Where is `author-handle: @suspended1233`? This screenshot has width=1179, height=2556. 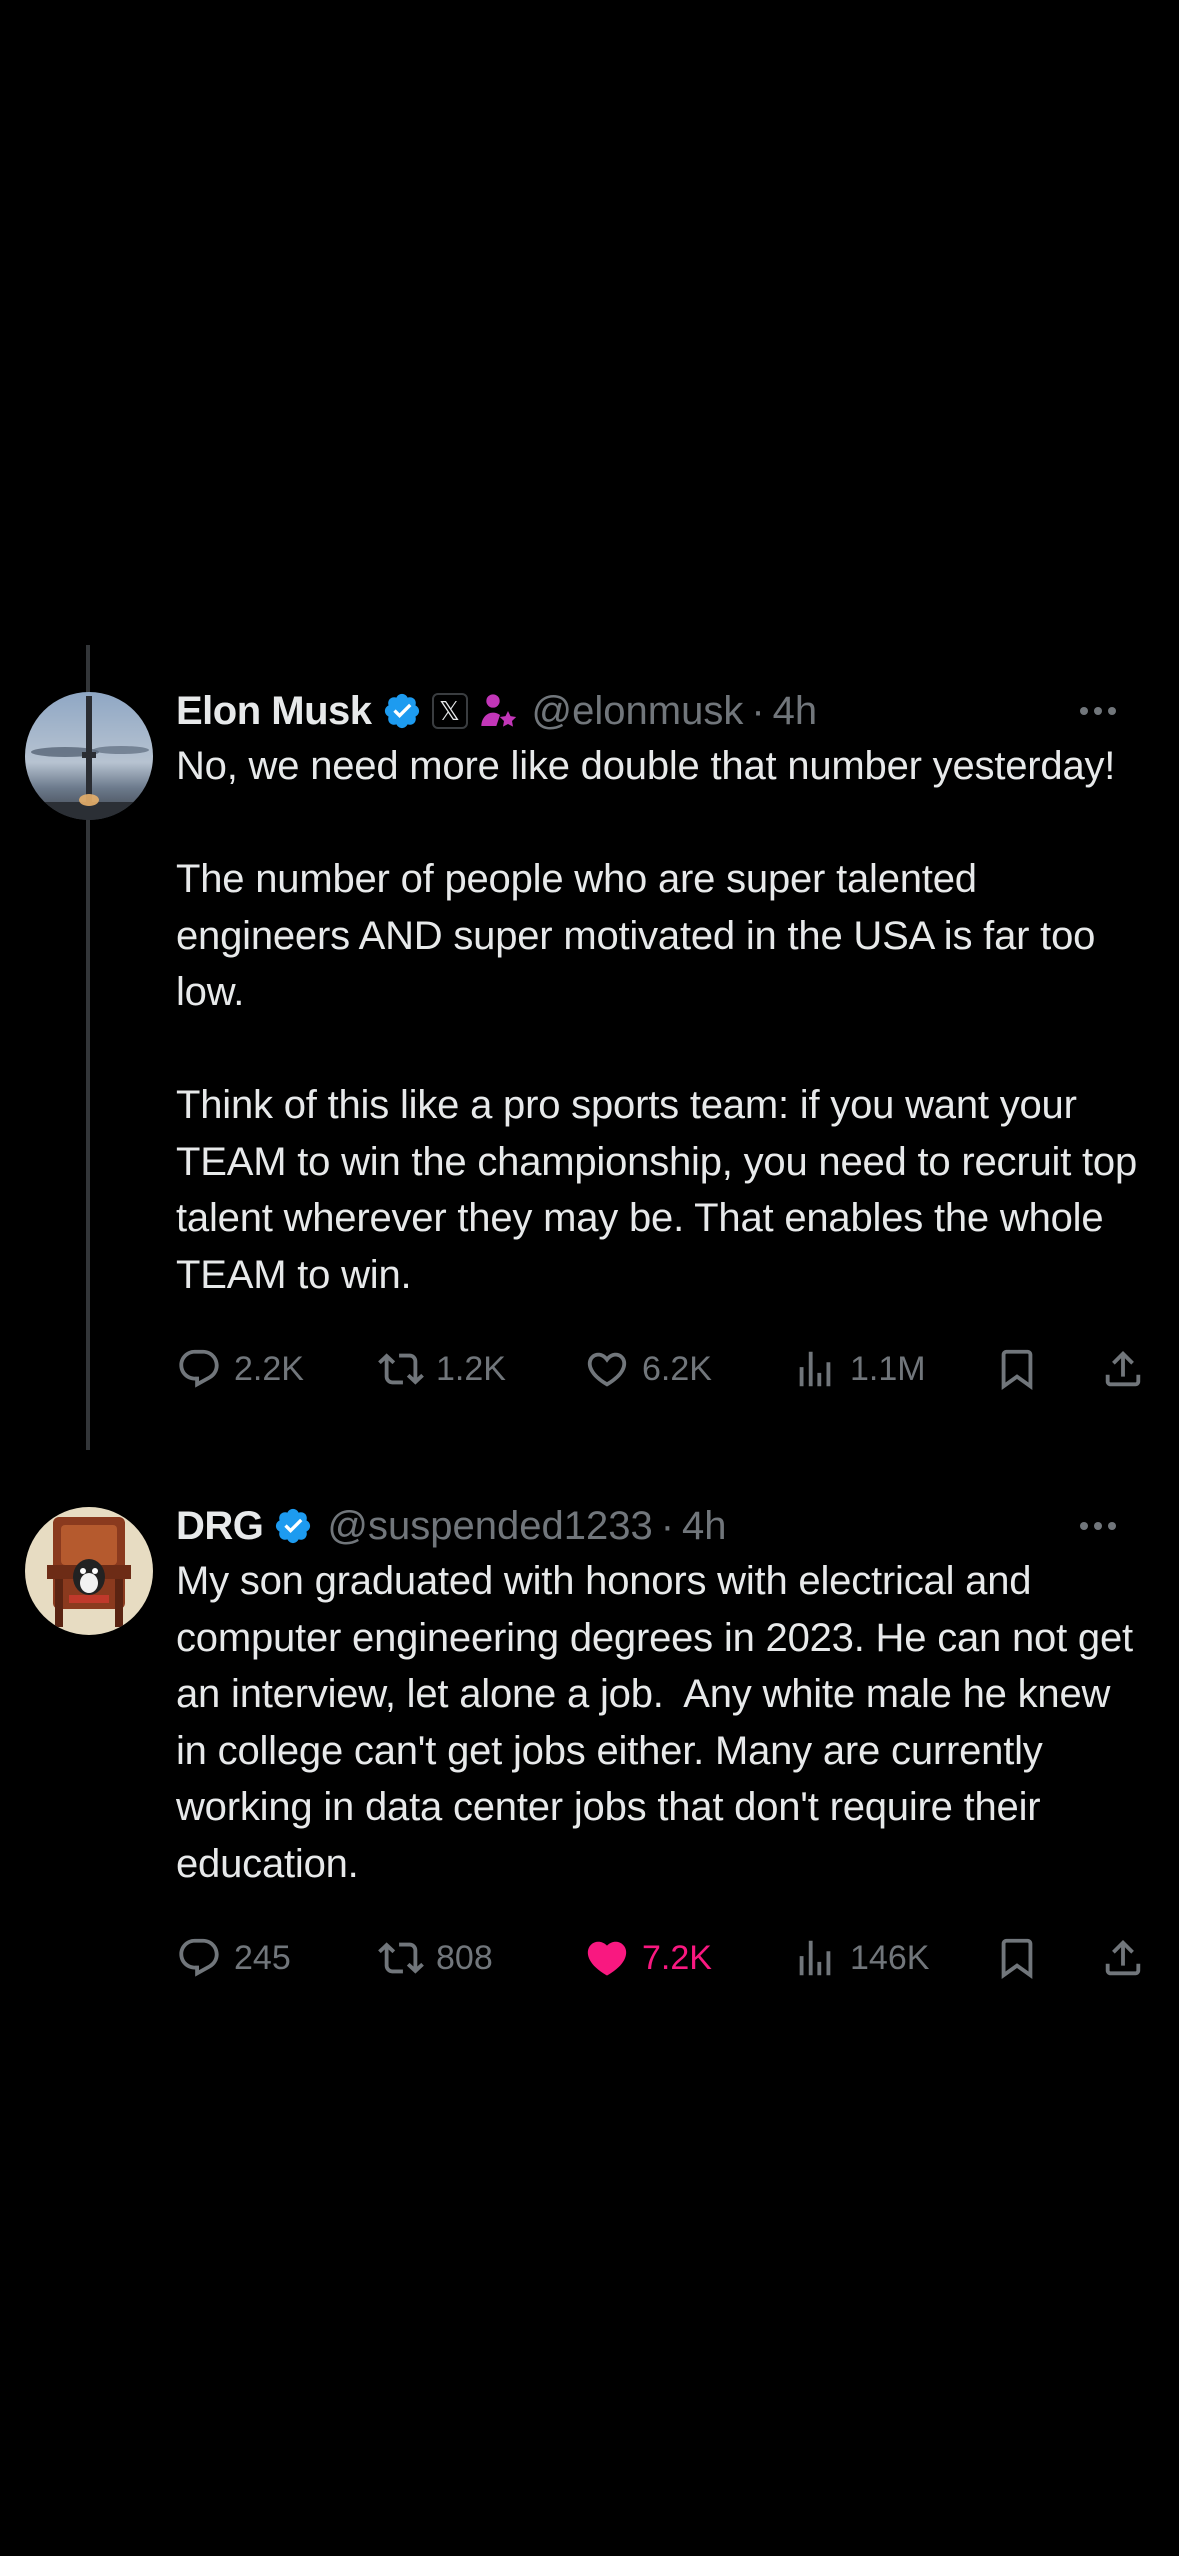
author-handle: @suspended1233 is located at coordinates (489, 1526).